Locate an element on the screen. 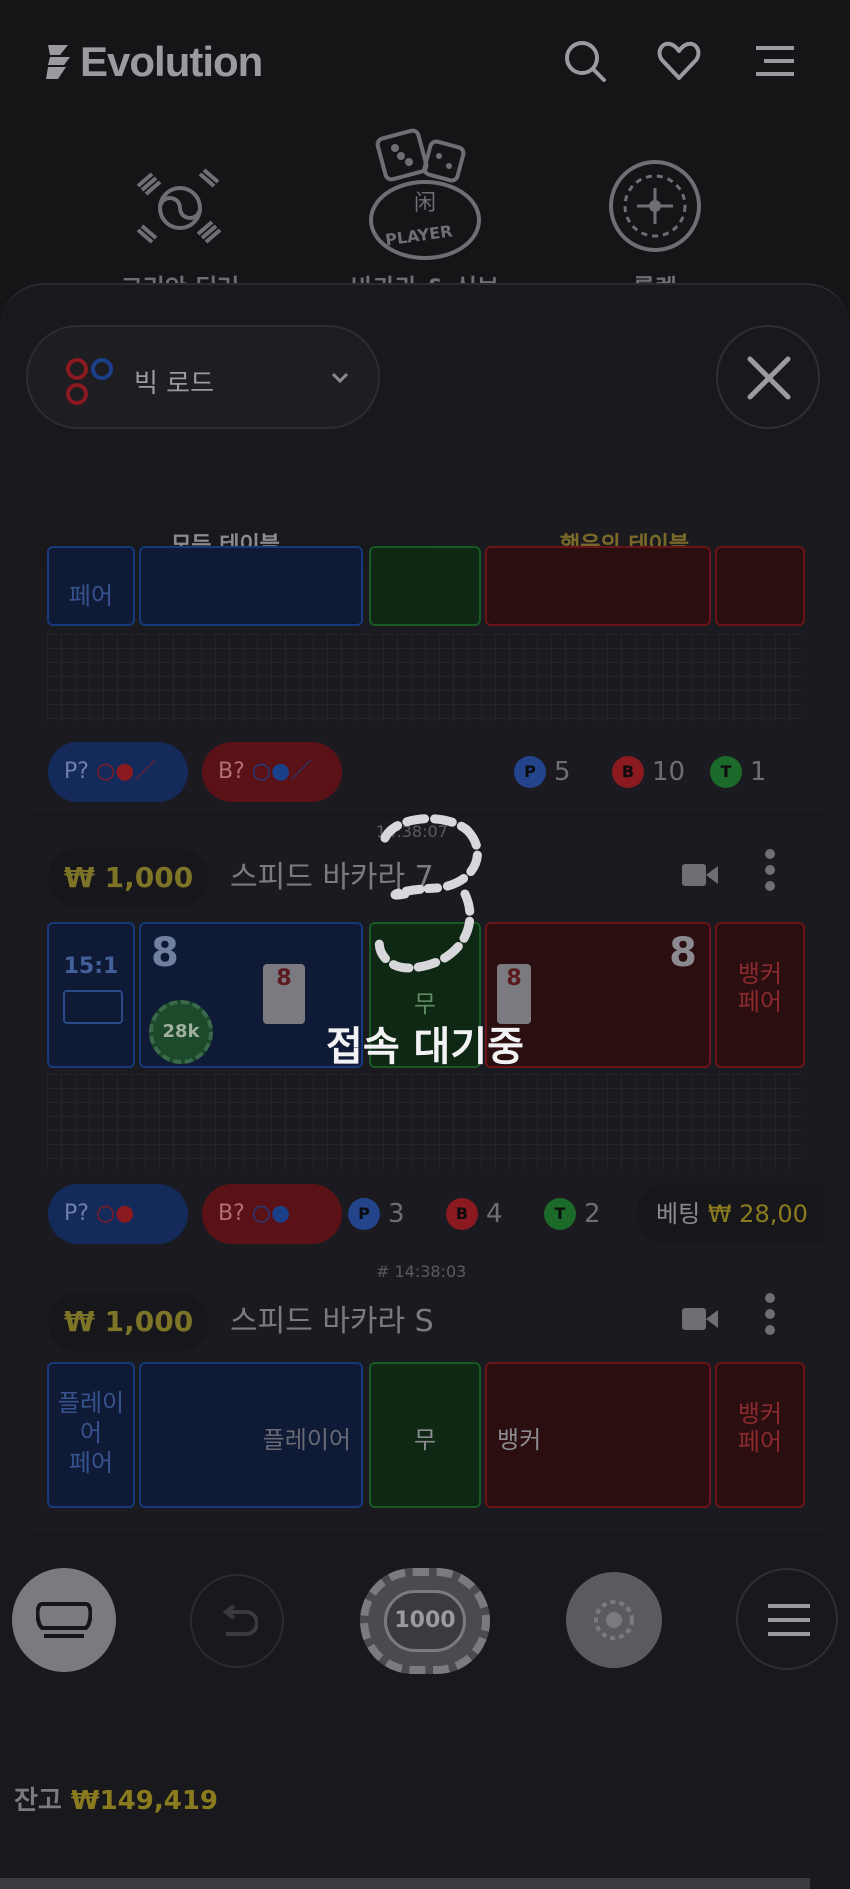 Image resolution: width=850 pixels, height=1889 pixels. player-bet is located at coordinates (251, 586).